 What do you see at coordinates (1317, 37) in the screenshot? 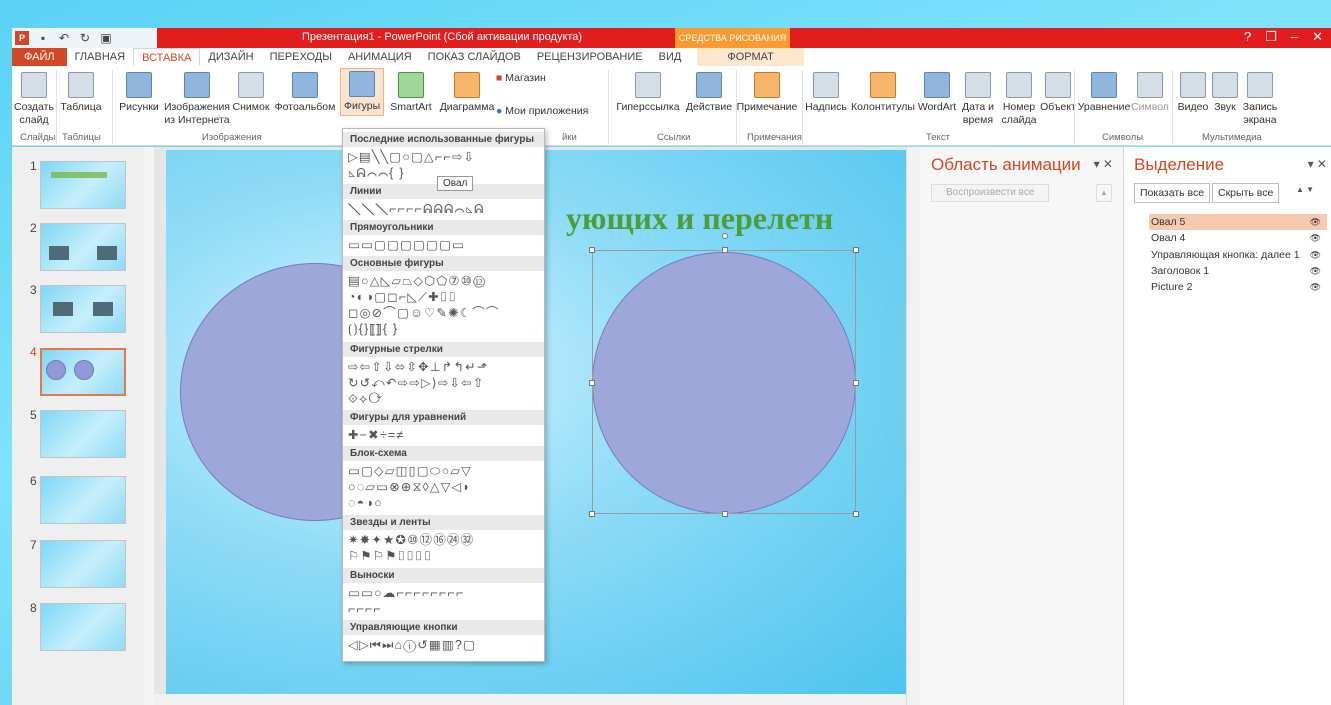
I see `close-icon: ✕` at bounding box center [1317, 37].